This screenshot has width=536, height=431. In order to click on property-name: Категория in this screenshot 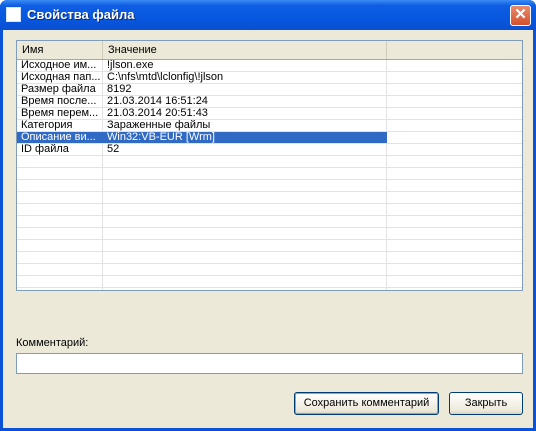, I will do `click(47, 125)`.